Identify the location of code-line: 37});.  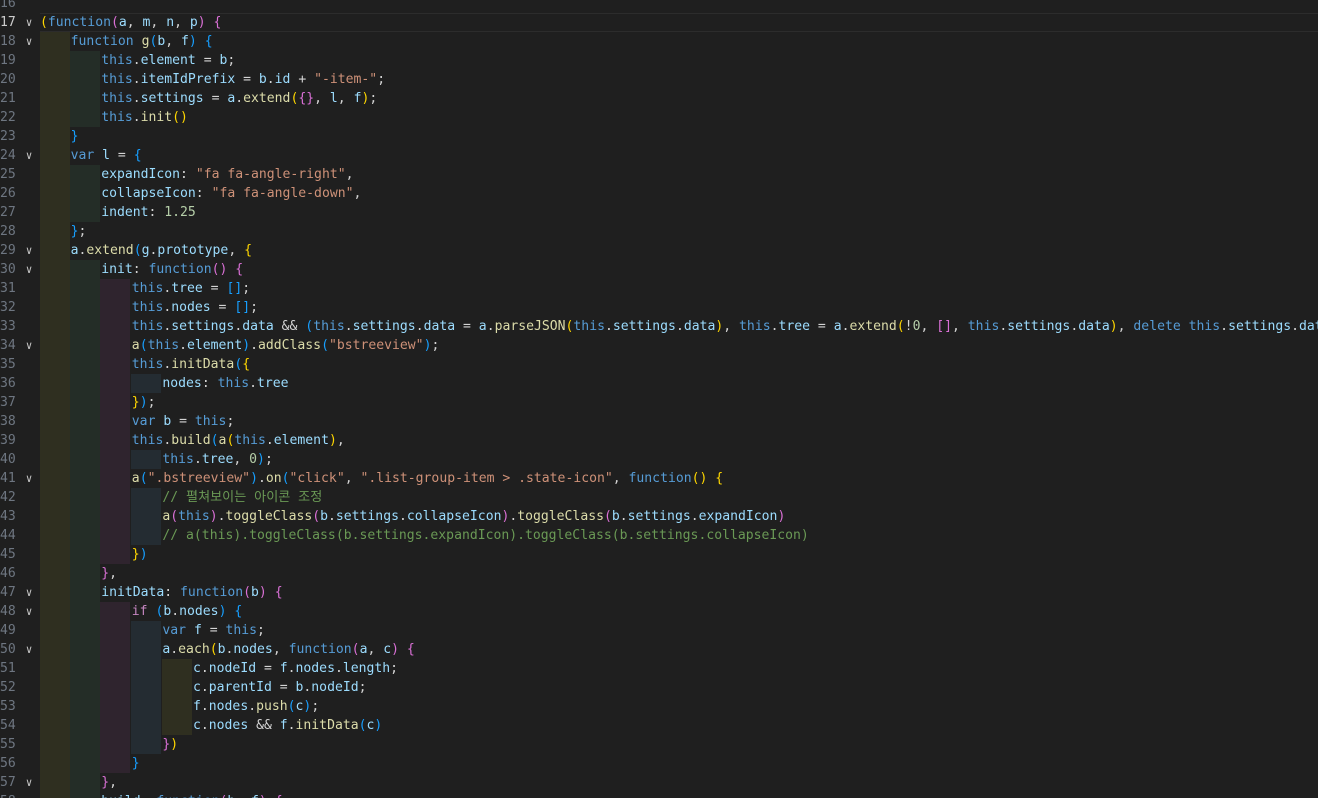
(659, 402).